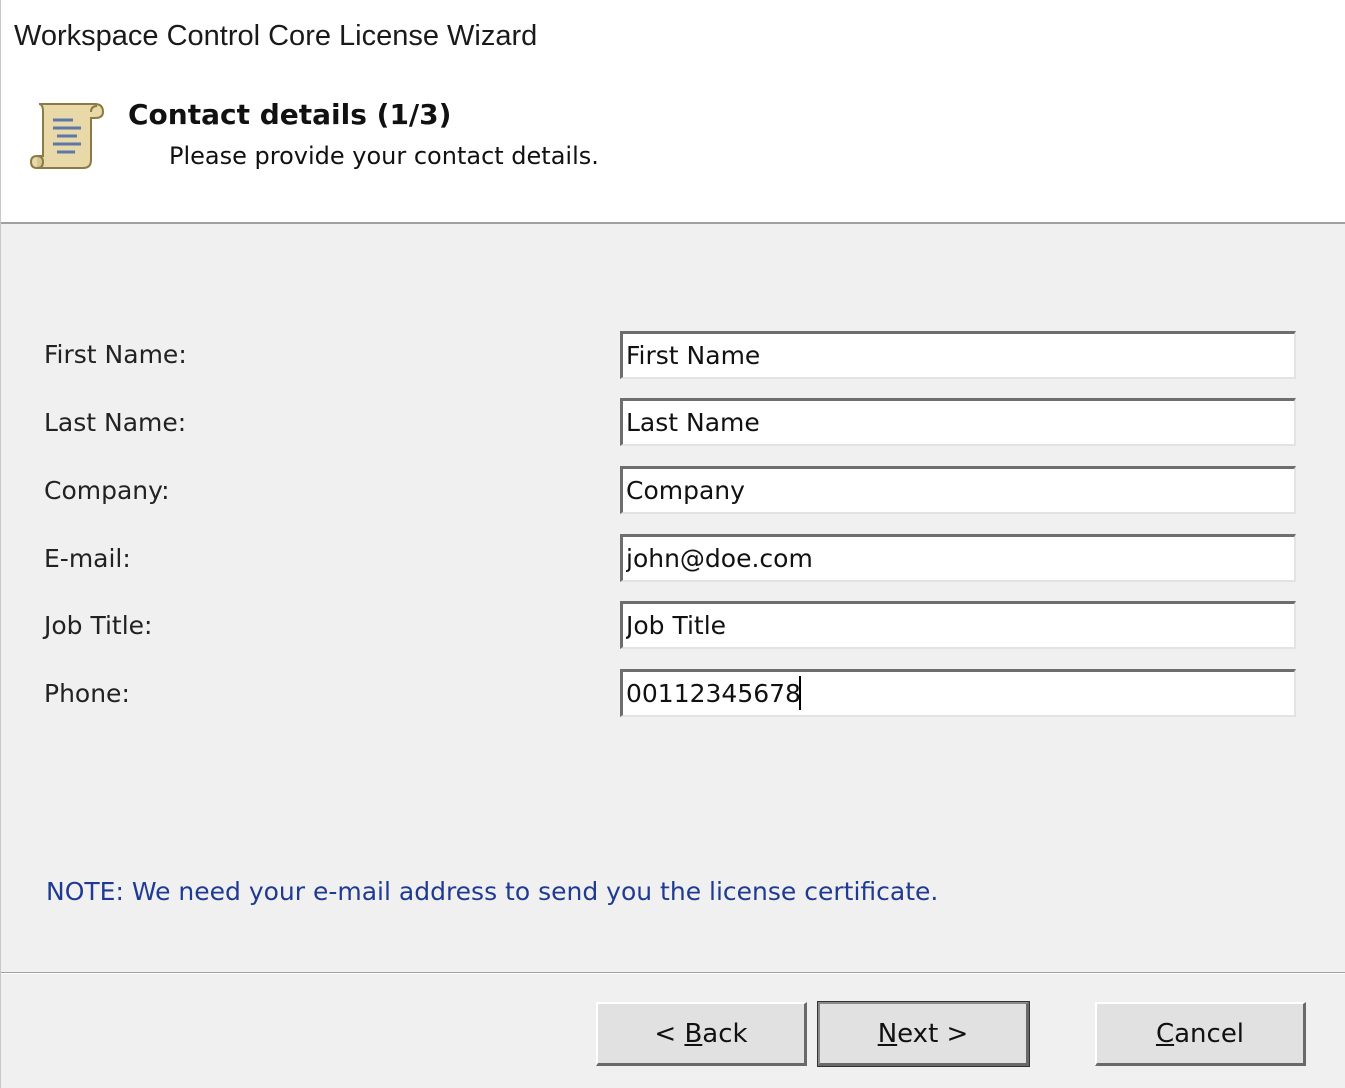 Image resolution: width=1345 pixels, height=1088 pixels. What do you see at coordinates (115, 422) in the screenshot?
I see `last-name-label: Last Name:` at bounding box center [115, 422].